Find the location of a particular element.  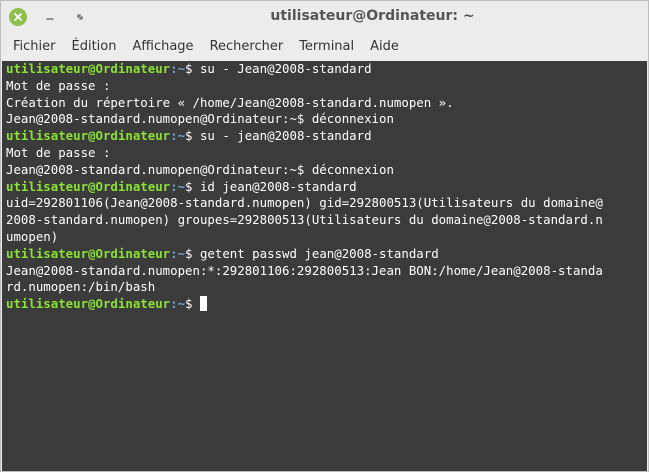

command-text: $ id jean@2008-standard is located at coordinates (271, 186).